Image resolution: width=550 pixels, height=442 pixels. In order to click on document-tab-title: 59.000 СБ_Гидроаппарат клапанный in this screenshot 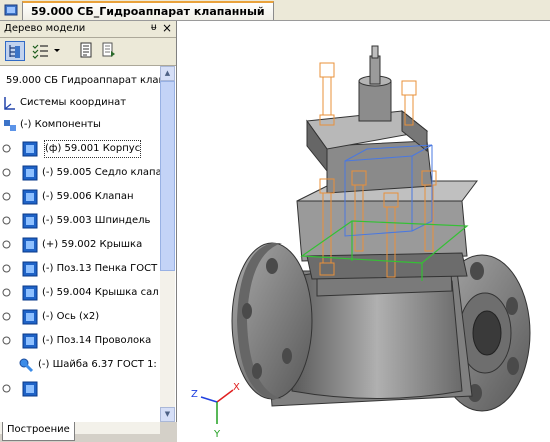, I will do `click(148, 11)`.